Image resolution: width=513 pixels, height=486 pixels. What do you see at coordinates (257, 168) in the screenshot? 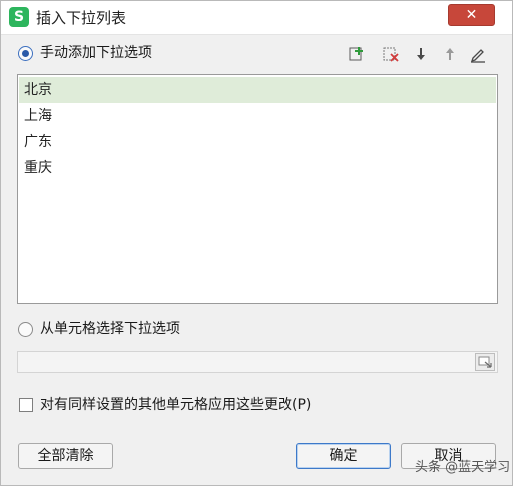
I see `list-item: 重庆` at bounding box center [257, 168].